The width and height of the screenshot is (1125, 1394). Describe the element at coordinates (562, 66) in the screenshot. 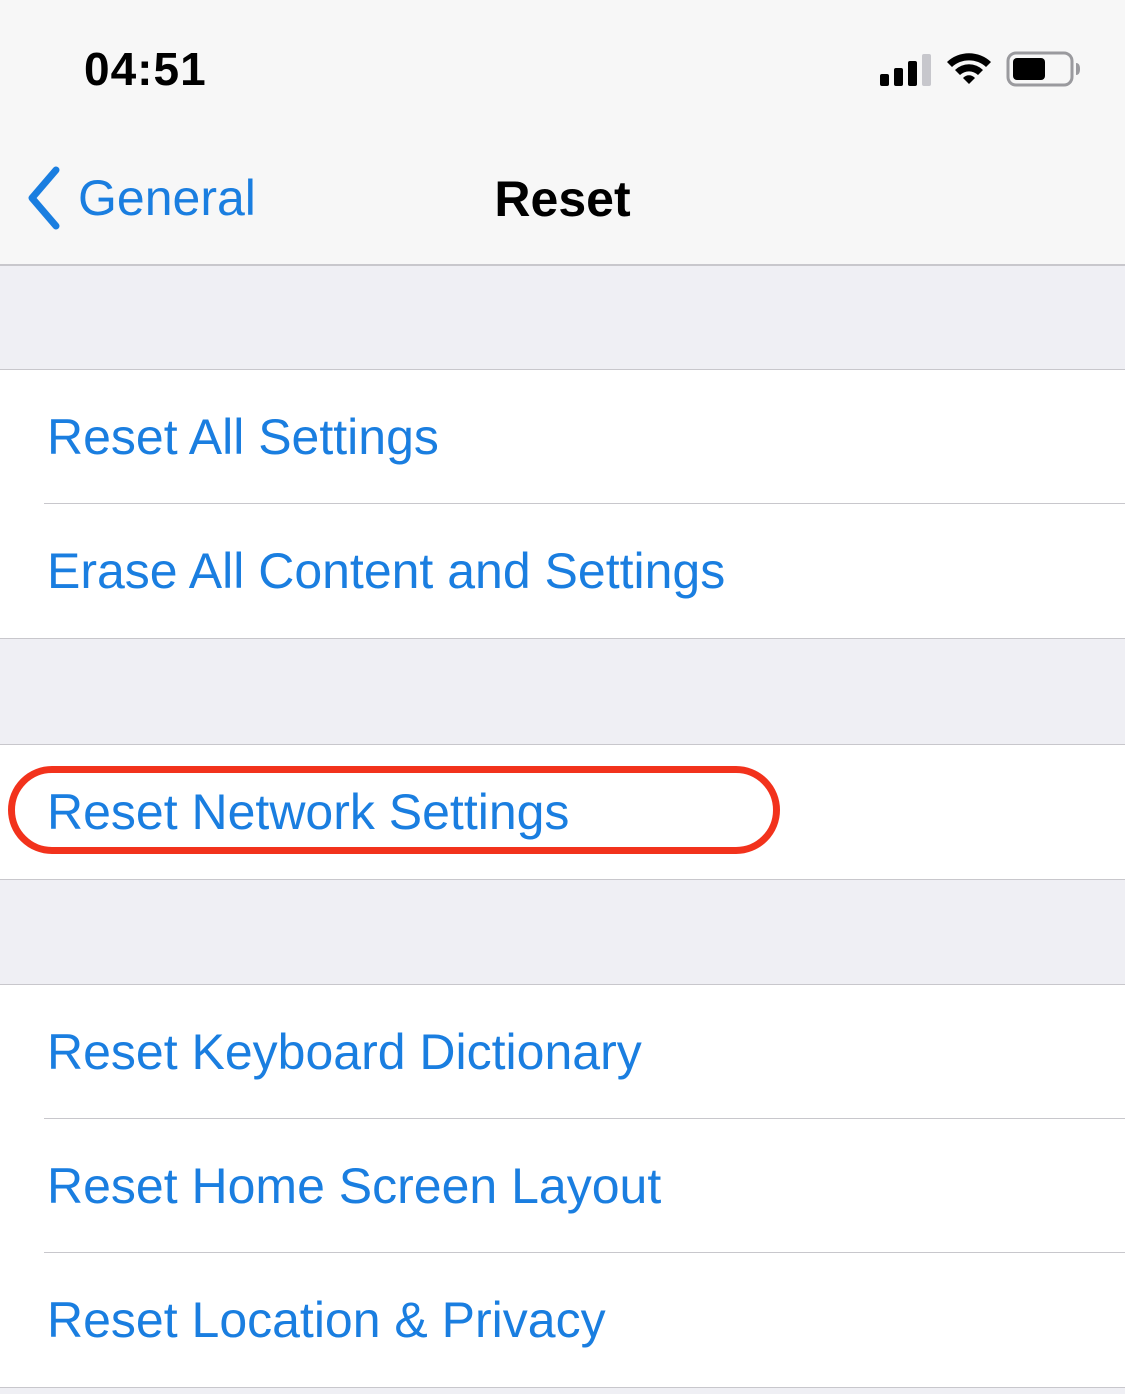

I see `status-bar: 04:51` at that location.